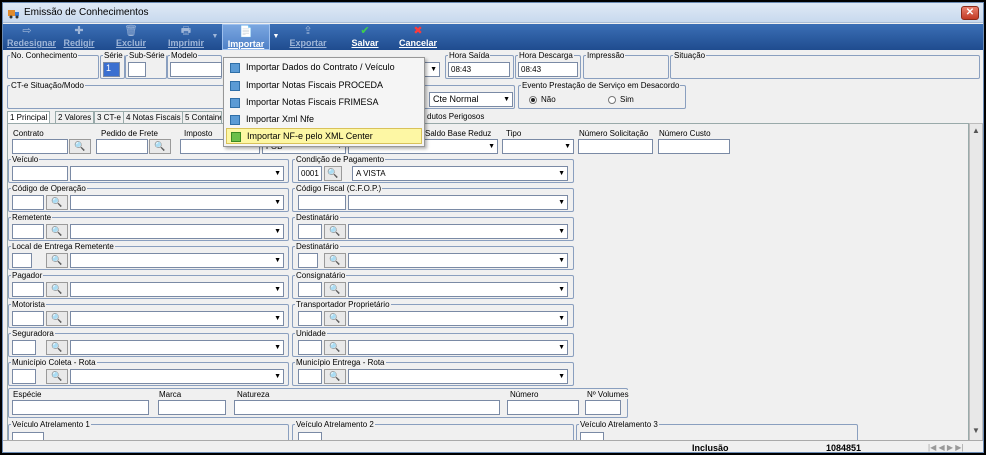  What do you see at coordinates (80, 146) in the screenshot?
I see `contrato-search-button: 🔍` at bounding box center [80, 146].